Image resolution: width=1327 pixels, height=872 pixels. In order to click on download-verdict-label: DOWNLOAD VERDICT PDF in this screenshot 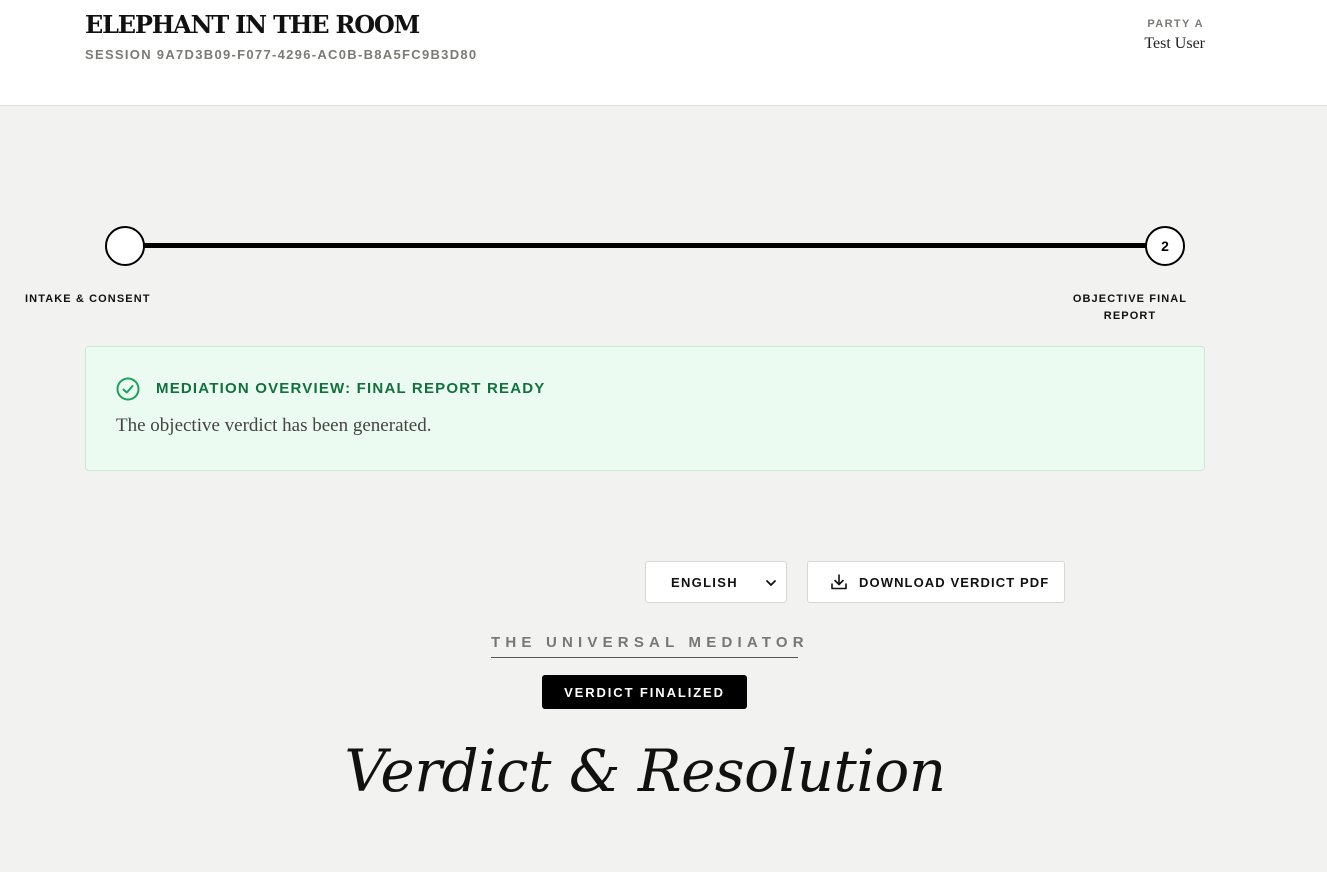, I will do `click(954, 582)`.